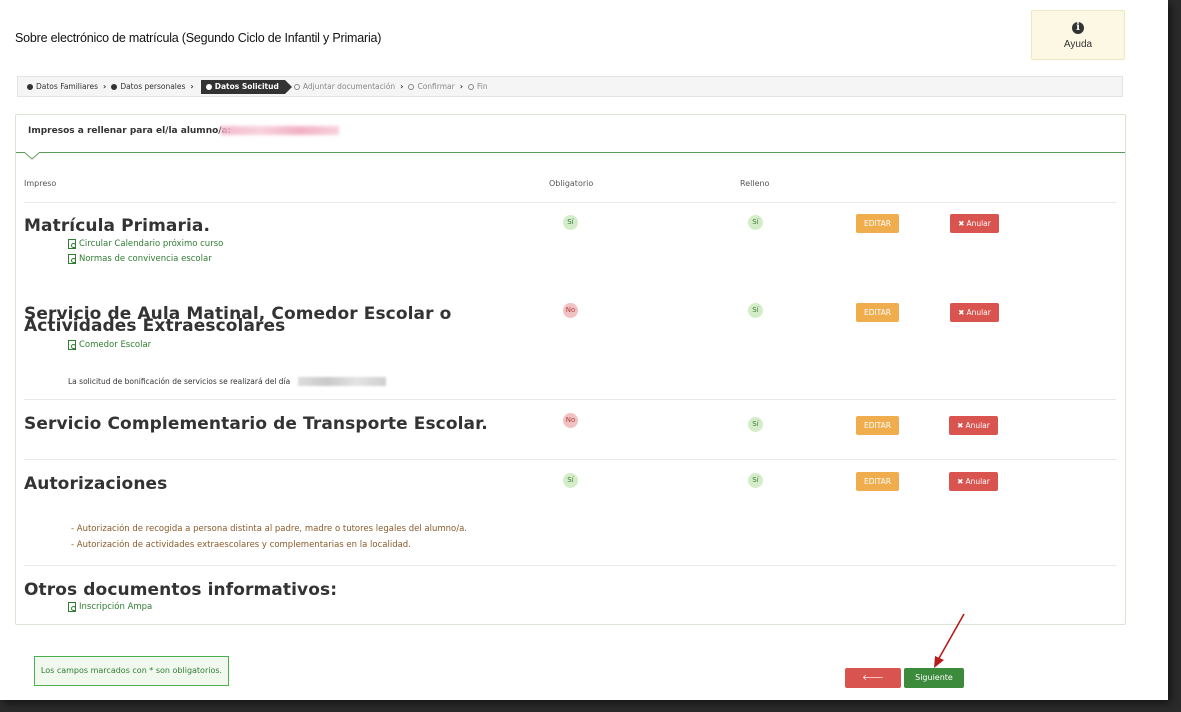 Image resolution: width=1181 pixels, height=712 pixels. Describe the element at coordinates (571, 183) in the screenshot. I see `column-header-obligatorio: Obligatorio` at that location.